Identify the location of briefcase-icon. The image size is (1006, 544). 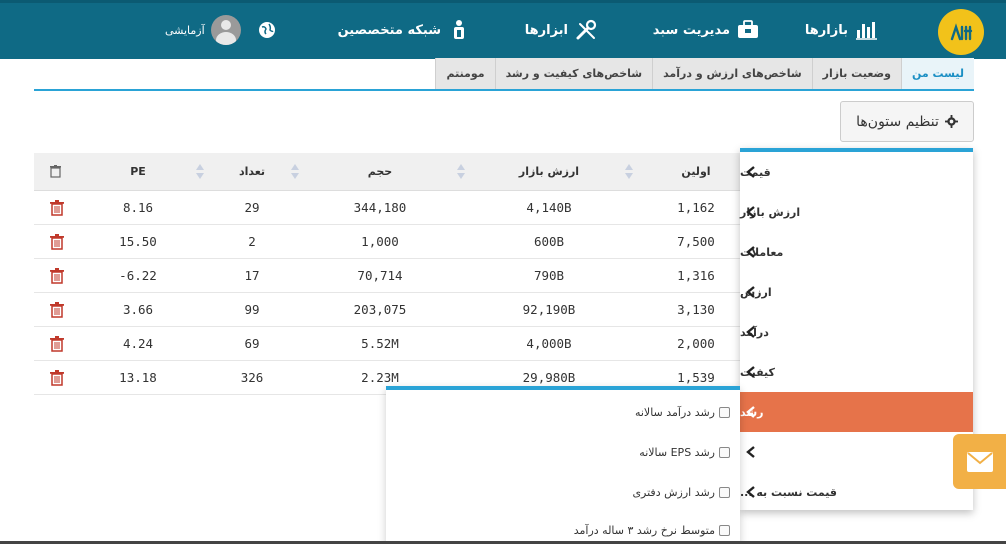
(748, 29).